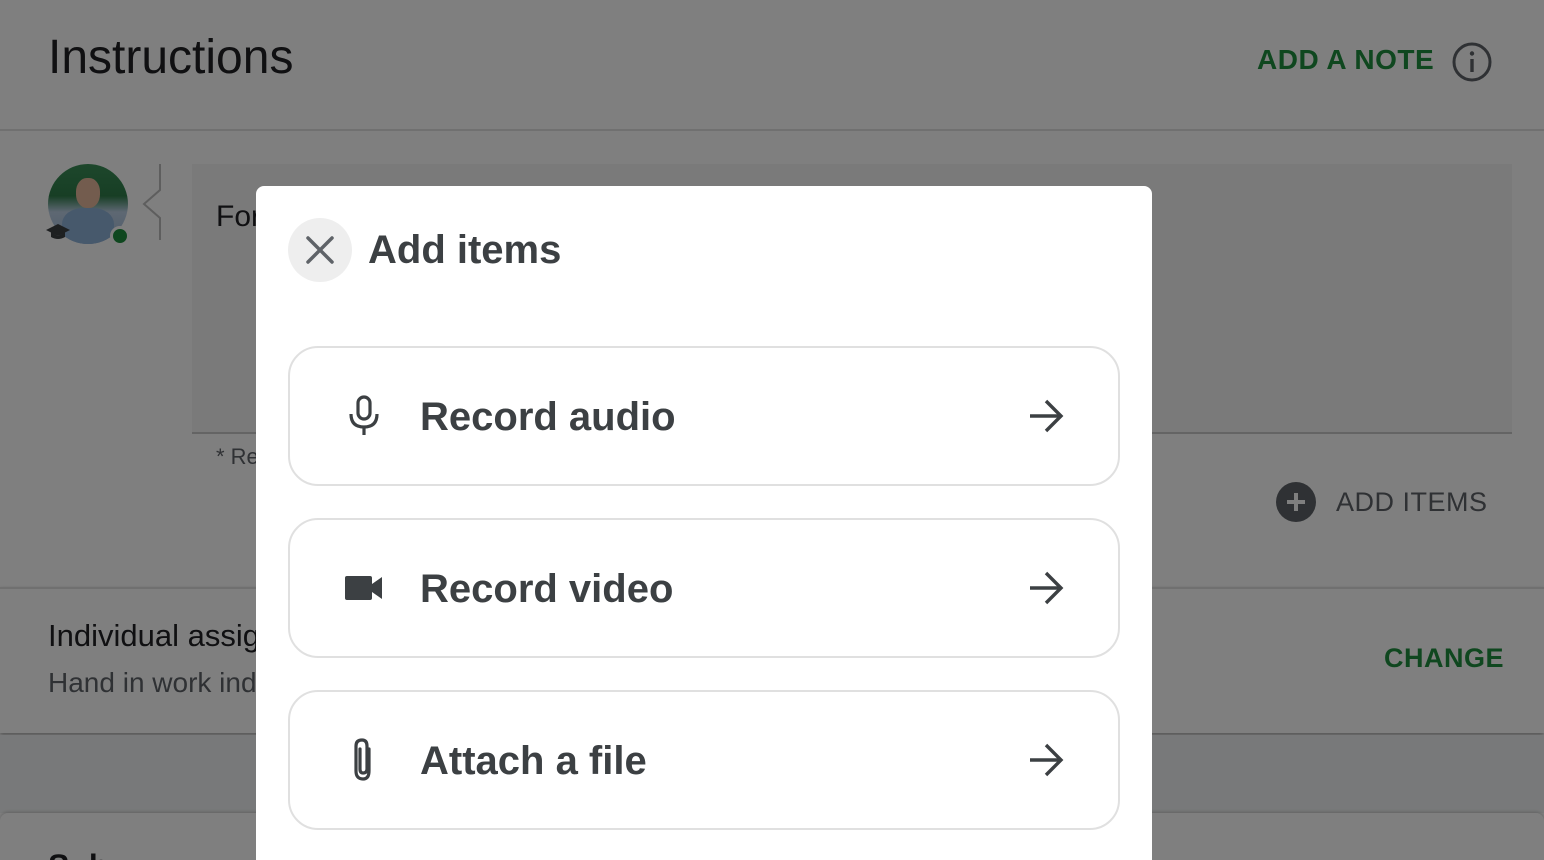 This screenshot has width=1544, height=860. What do you see at coordinates (465, 250) in the screenshot?
I see `dialog-title: Add items` at bounding box center [465, 250].